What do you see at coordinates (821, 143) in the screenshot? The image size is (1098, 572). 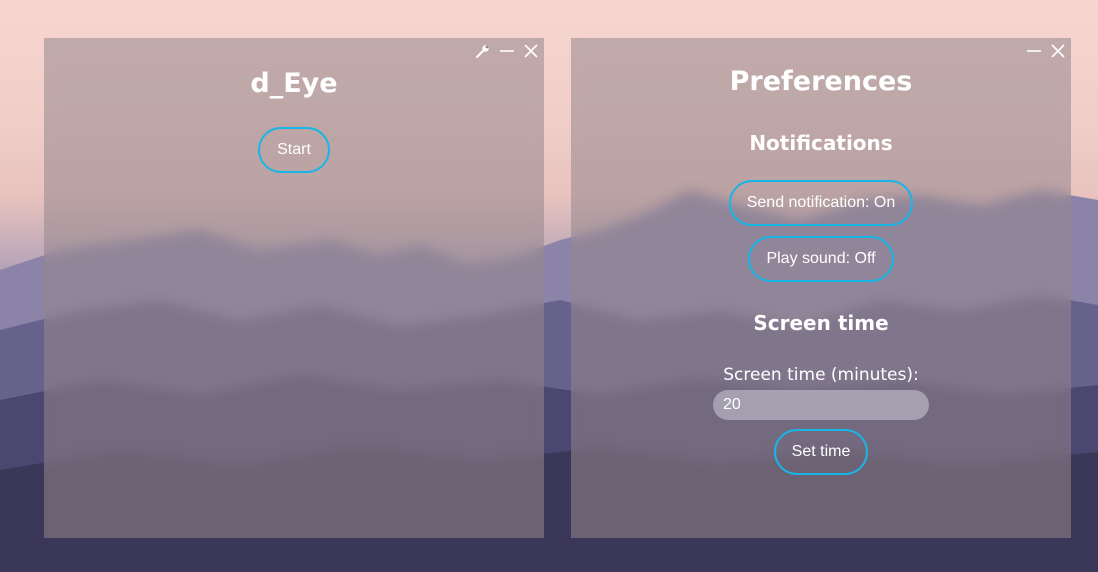 I see `notifications-heading: Notifications` at bounding box center [821, 143].